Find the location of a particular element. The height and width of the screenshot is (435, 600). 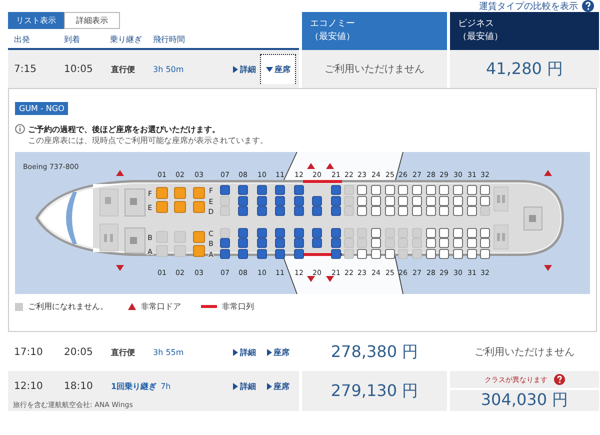

column-header: 到着 is located at coordinates (72, 39).